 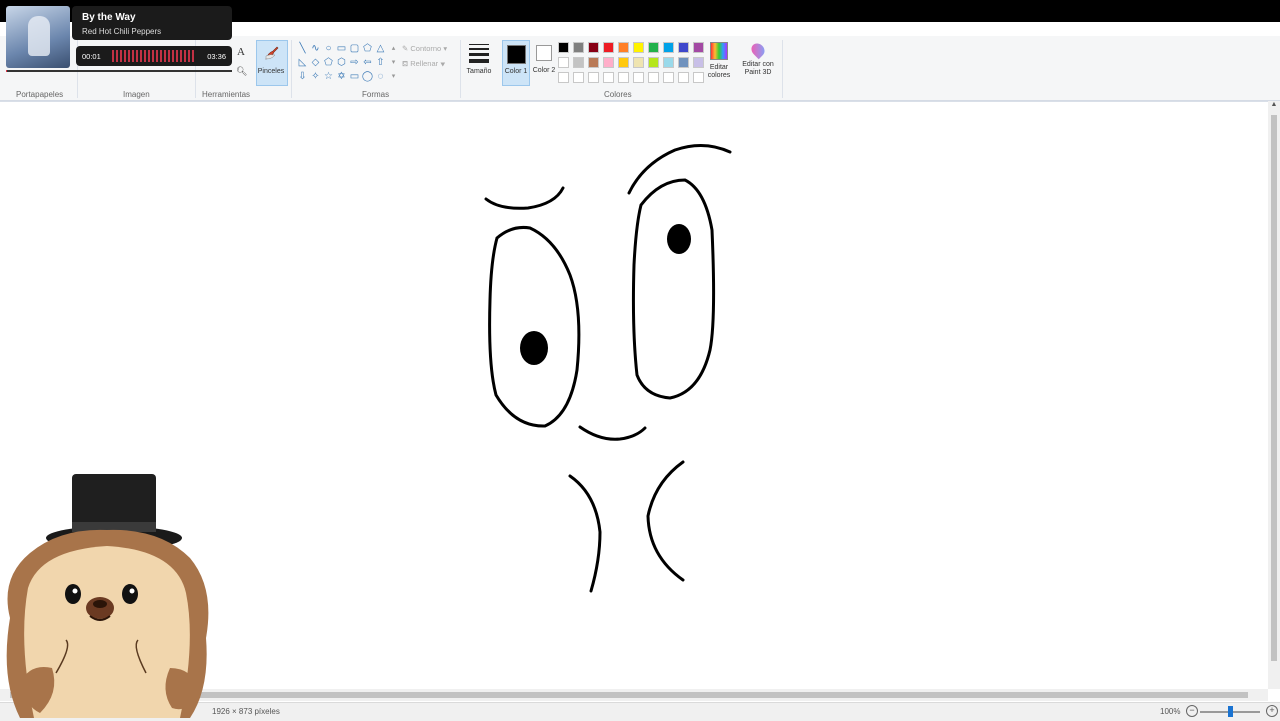 I want to click on fill-dropdown: ⛾ Rellenar ▾, so click(x=423, y=64).